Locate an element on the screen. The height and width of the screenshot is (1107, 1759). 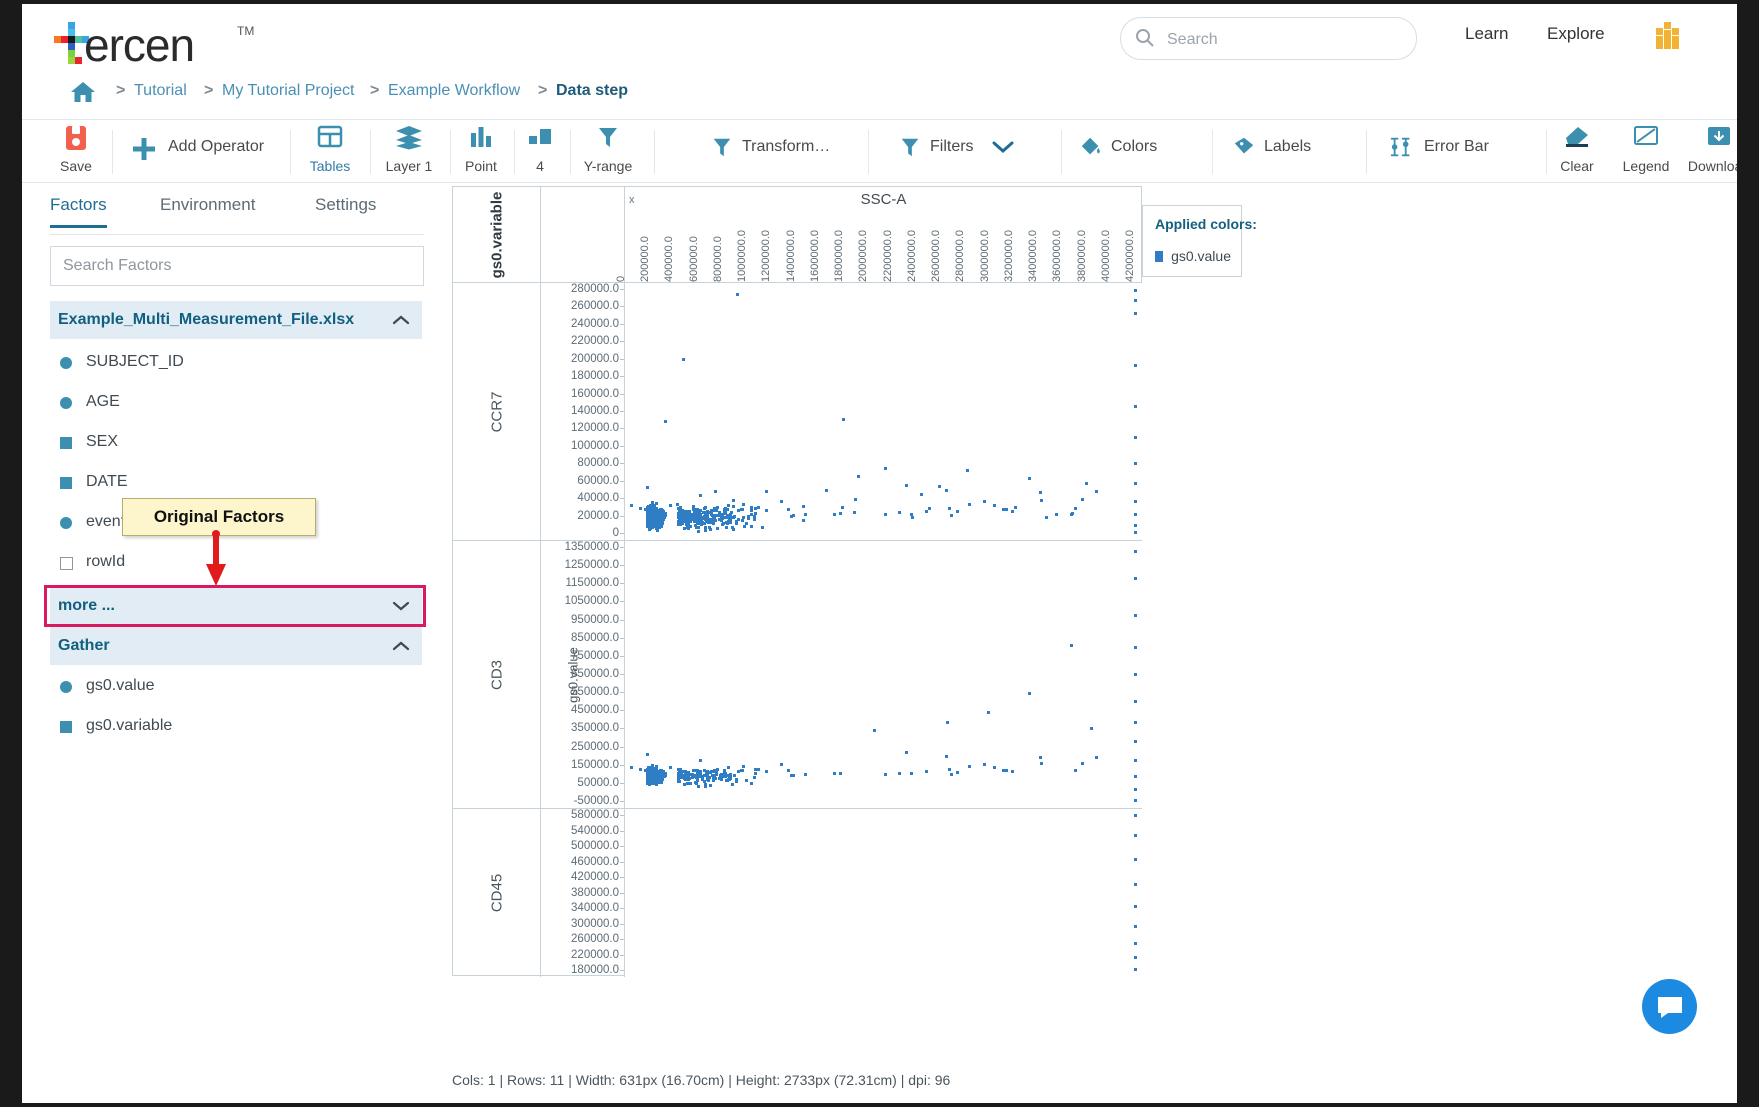
y-axis-tick: 200000.0 is located at coordinates (595, 358).